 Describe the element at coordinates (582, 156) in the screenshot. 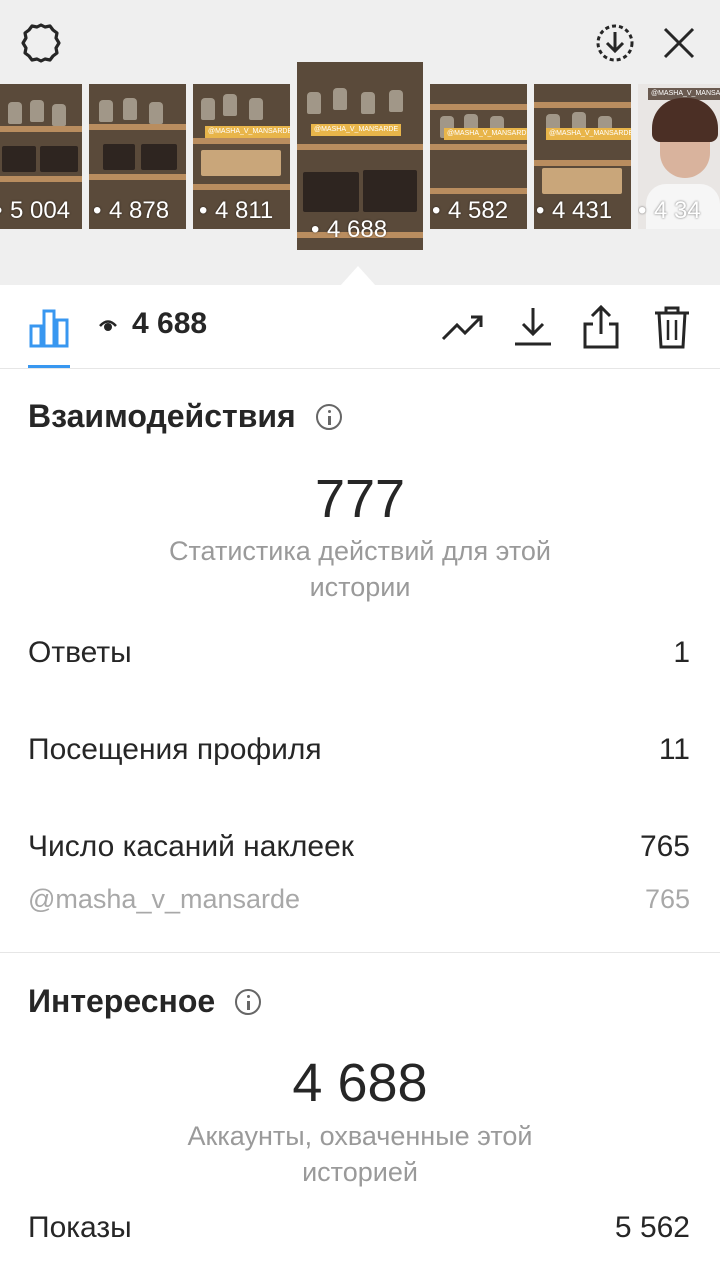

I see `story-thumbnail: @MASHA_V_MANSARDE • 4 431` at that location.